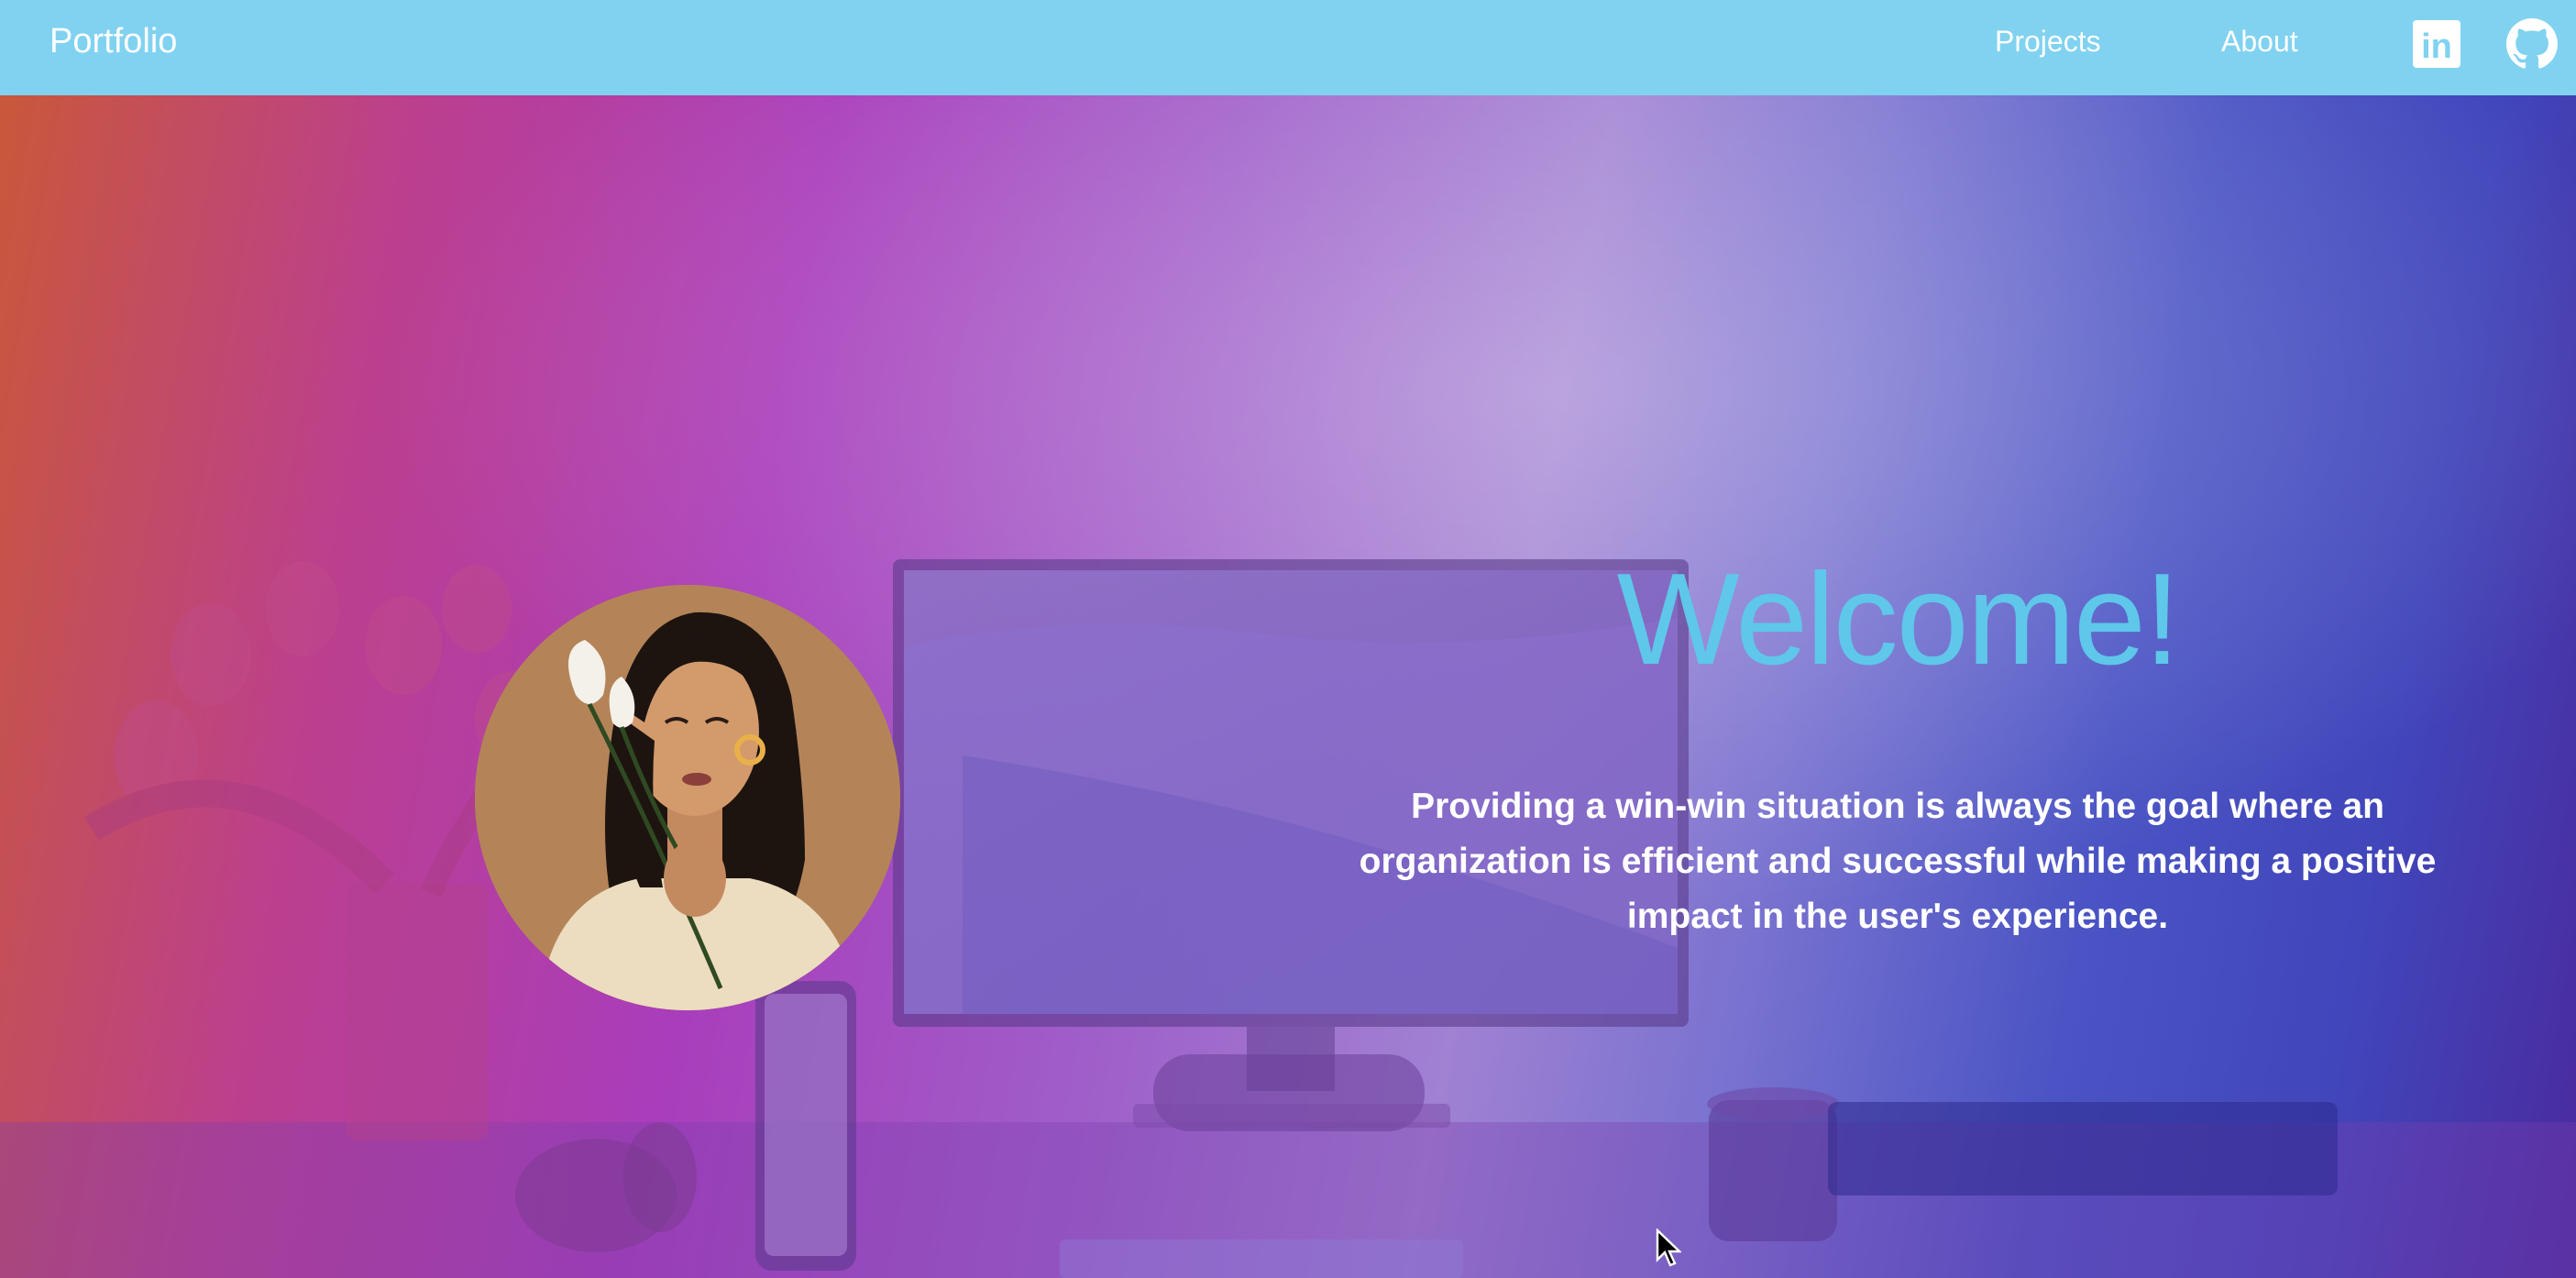 This screenshot has height=1278, width=2576. Describe the element at coordinates (1669, 1247) in the screenshot. I see `mouse-cursor-icon` at that location.